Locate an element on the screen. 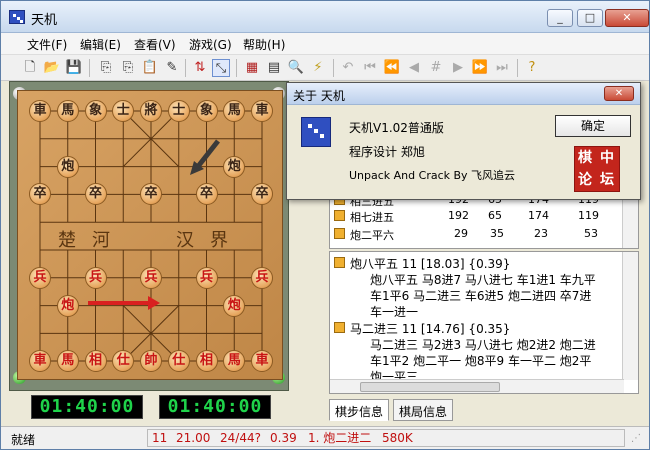 Image resolution: width=650 pixels, height=450 pixels. new-file-icon: 🗋 is located at coordinates (30, 68).